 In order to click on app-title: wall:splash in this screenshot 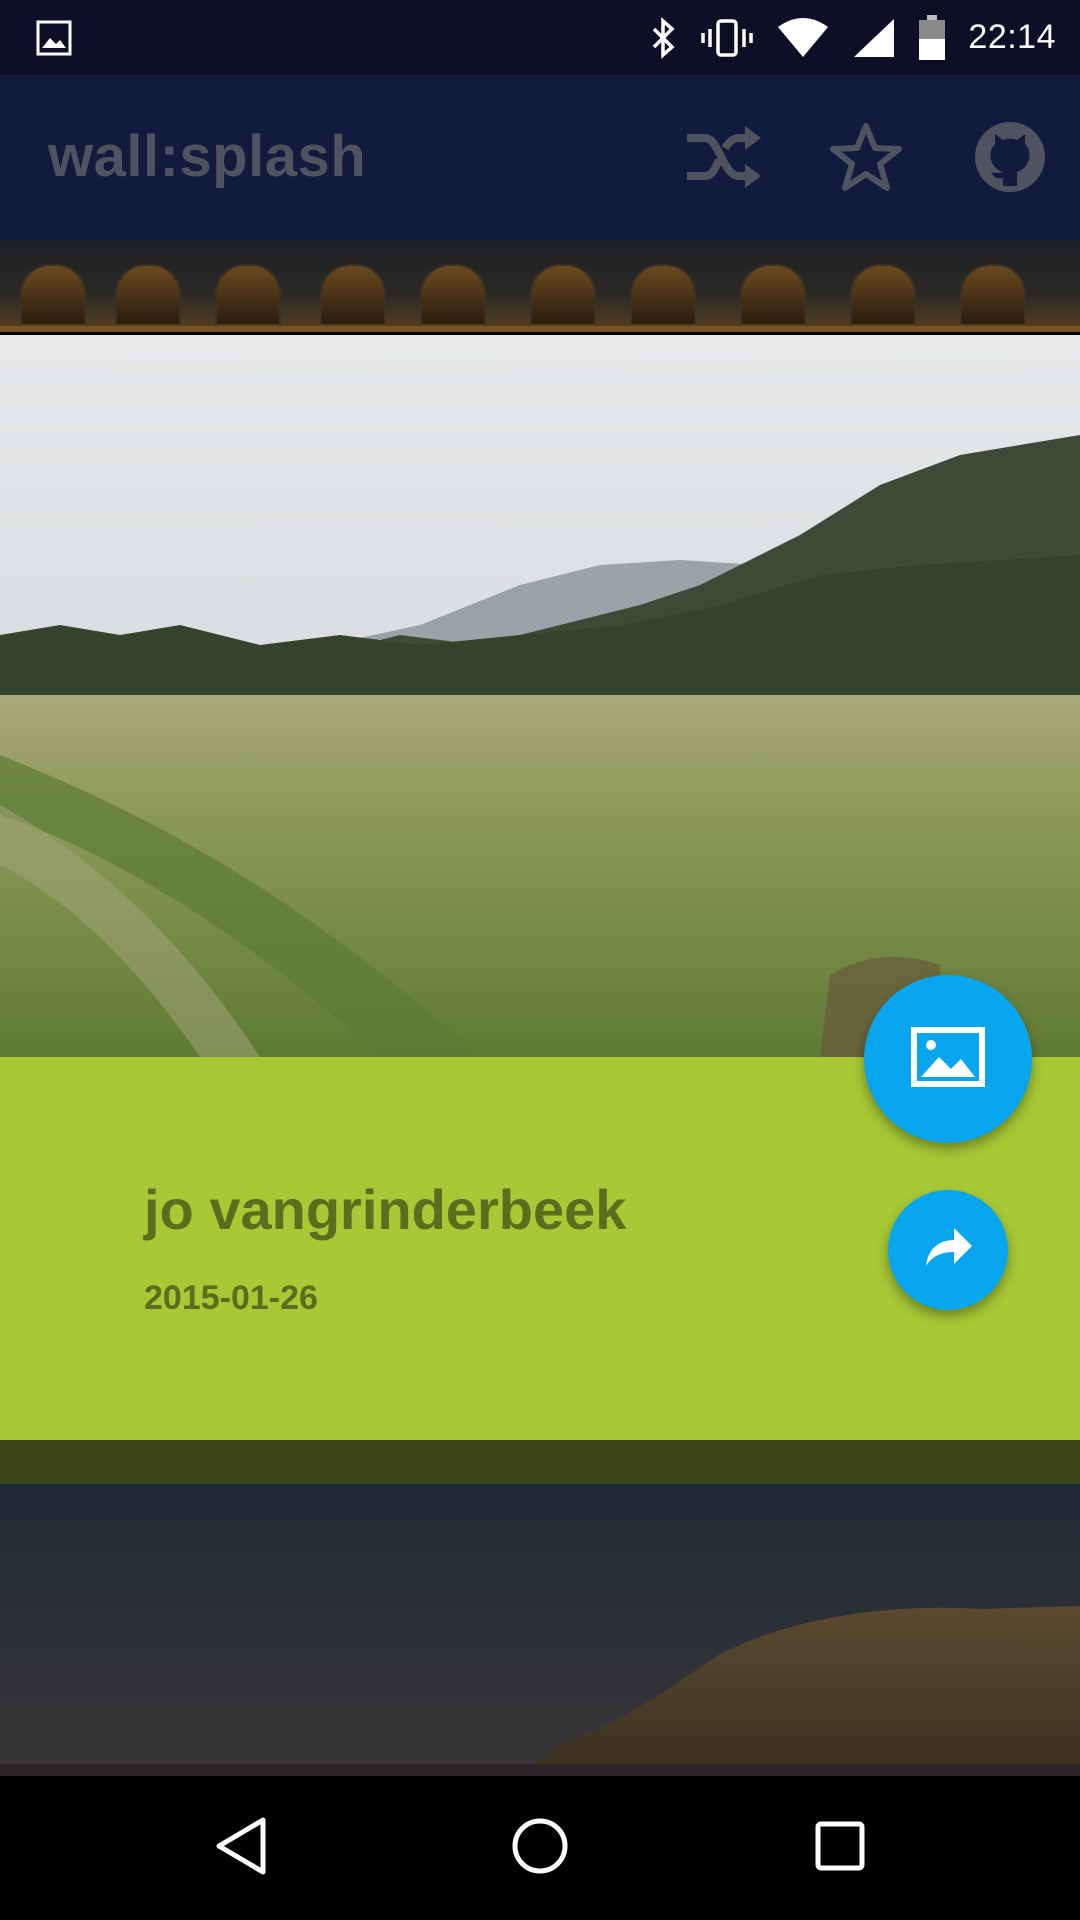, I will do `click(207, 156)`.